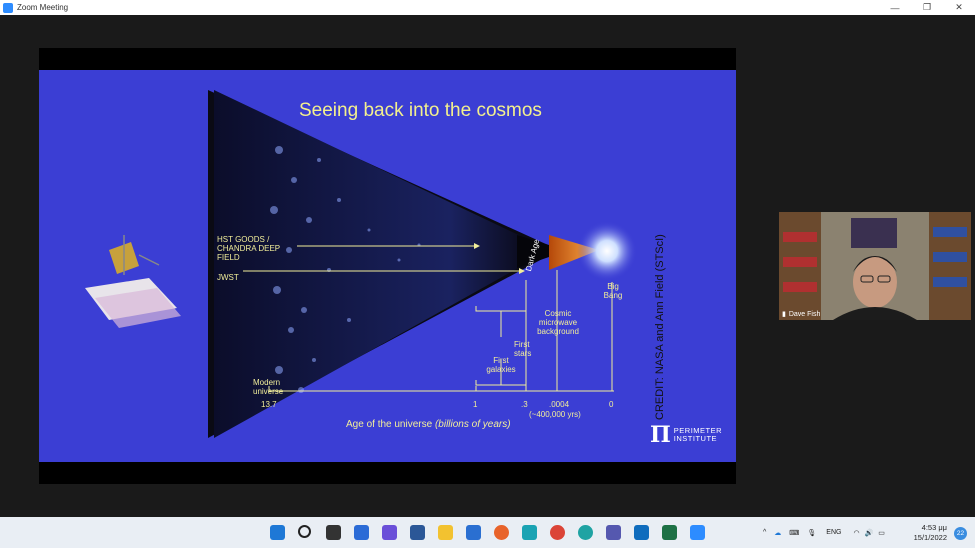  What do you see at coordinates (473, 532) in the screenshot?
I see `mail-icon` at bounding box center [473, 532].